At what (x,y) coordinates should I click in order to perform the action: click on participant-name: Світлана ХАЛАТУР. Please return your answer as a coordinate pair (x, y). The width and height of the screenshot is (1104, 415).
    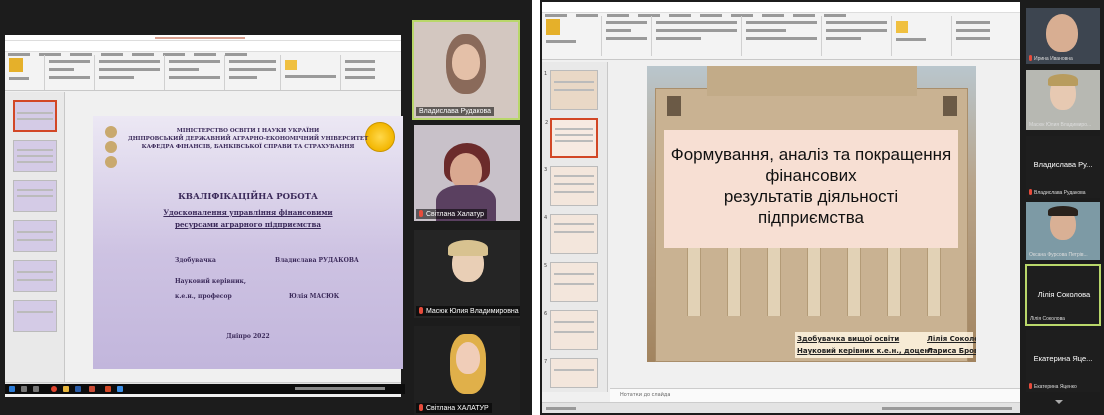
    Looking at the image, I should click on (457, 408).